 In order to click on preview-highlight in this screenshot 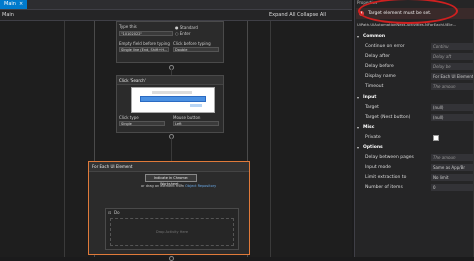, I will do `click(173, 99)`.